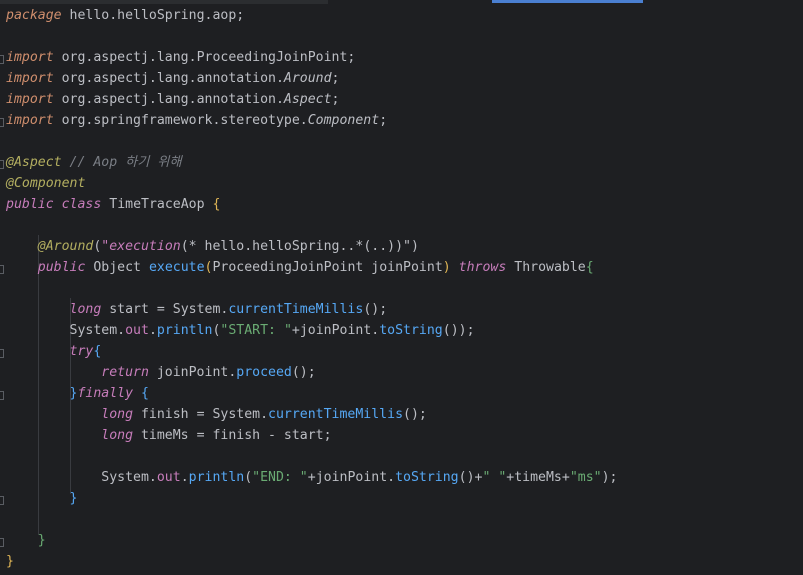  What do you see at coordinates (585, 477) in the screenshot?
I see `string-literal: "ms"` at bounding box center [585, 477].